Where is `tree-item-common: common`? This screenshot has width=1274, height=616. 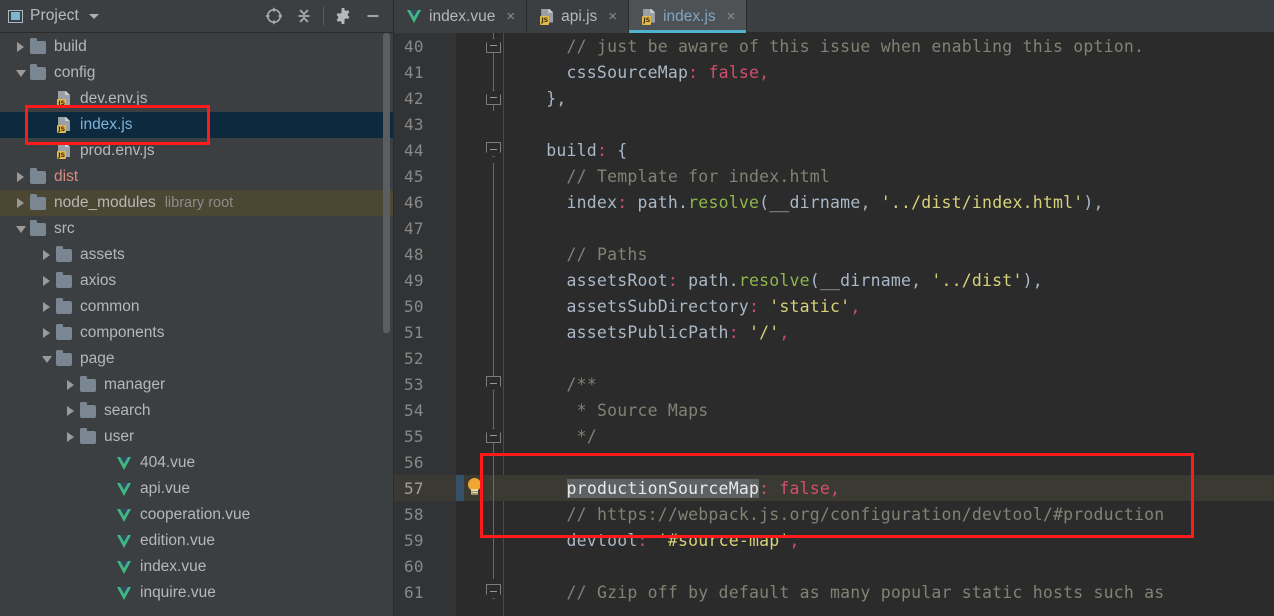
tree-item-common: common is located at coordinates (197, 307).